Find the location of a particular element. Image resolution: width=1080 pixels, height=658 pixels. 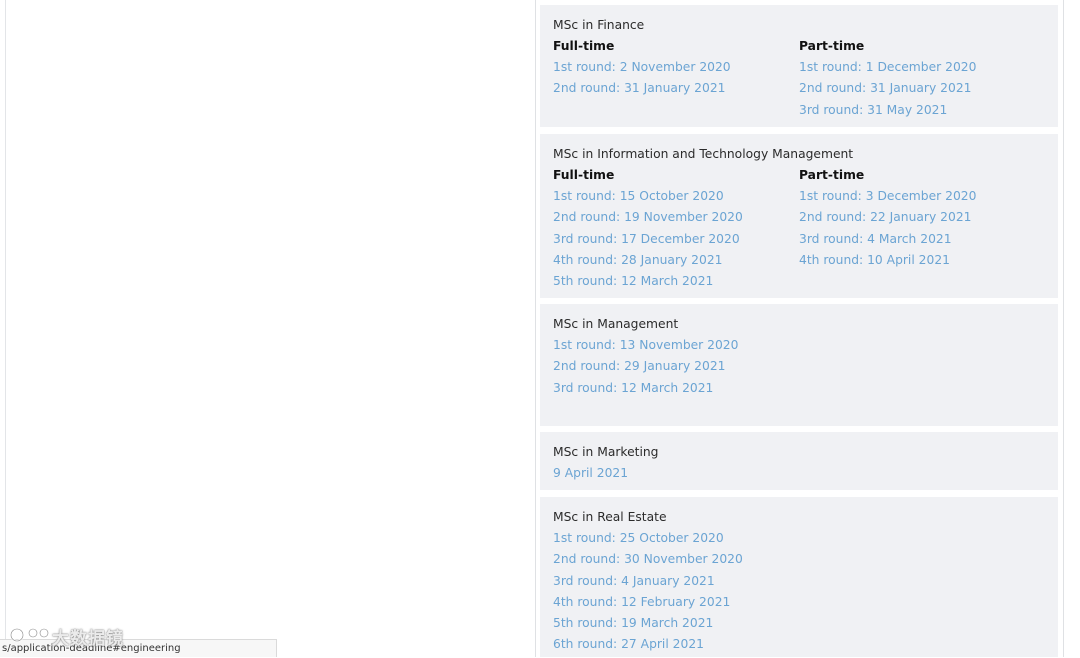

program-card-marketing: MSc in Marketing 9 April 2021 is located at coordinates (799, 461).